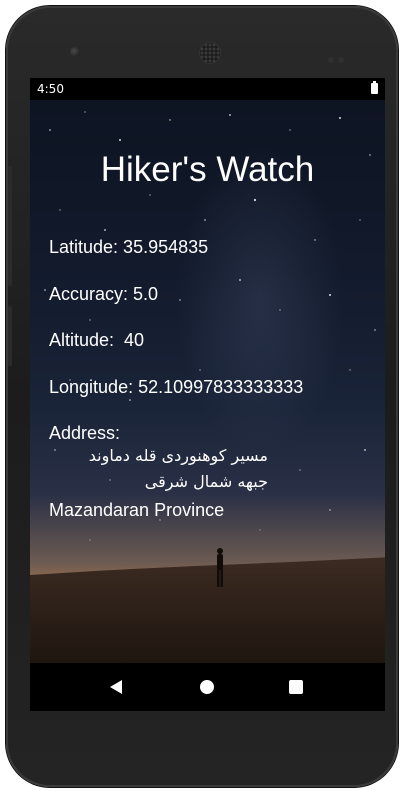 This screenshot has width=406, height=793. I want to click on front-camera-icon, so click(75, 52).